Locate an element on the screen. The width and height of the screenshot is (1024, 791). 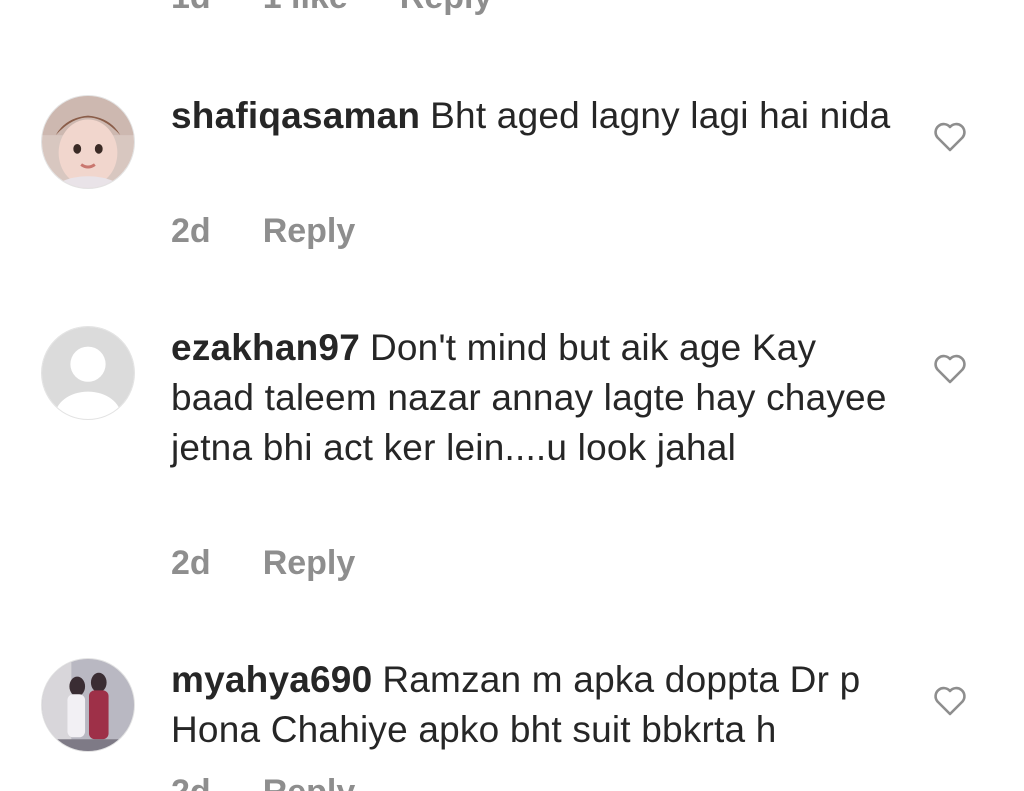
child-photo-avatar-icon is located at coordinates (88, 142).